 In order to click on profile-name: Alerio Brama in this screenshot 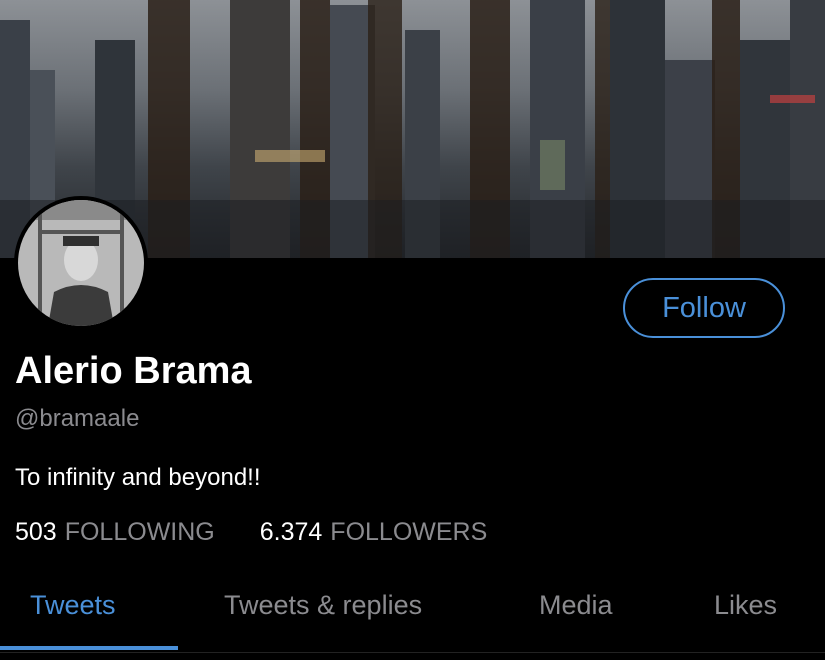, I will do `click(133, 371)`.